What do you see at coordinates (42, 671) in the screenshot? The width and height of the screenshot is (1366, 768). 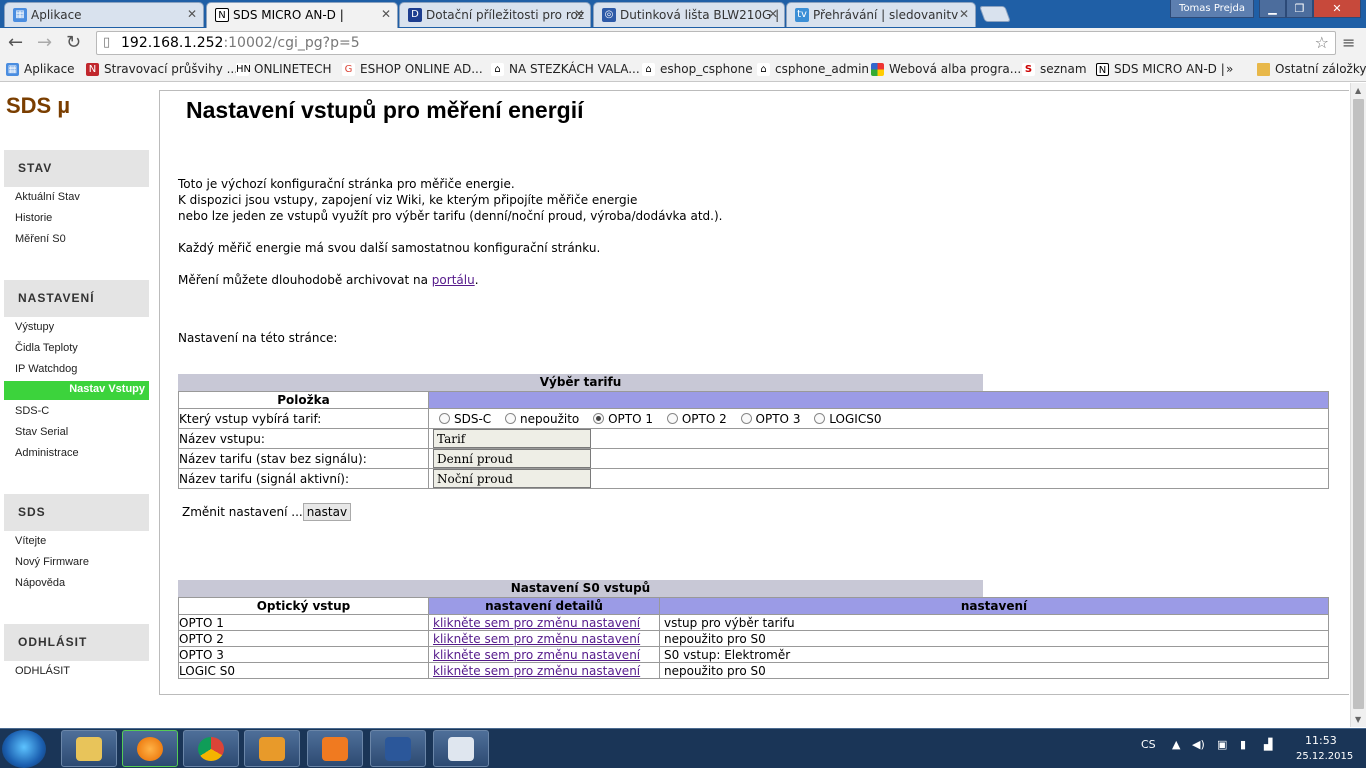 I see `nav-odhlasit: ODHLÁSIT` at bounding box center [42, 671].